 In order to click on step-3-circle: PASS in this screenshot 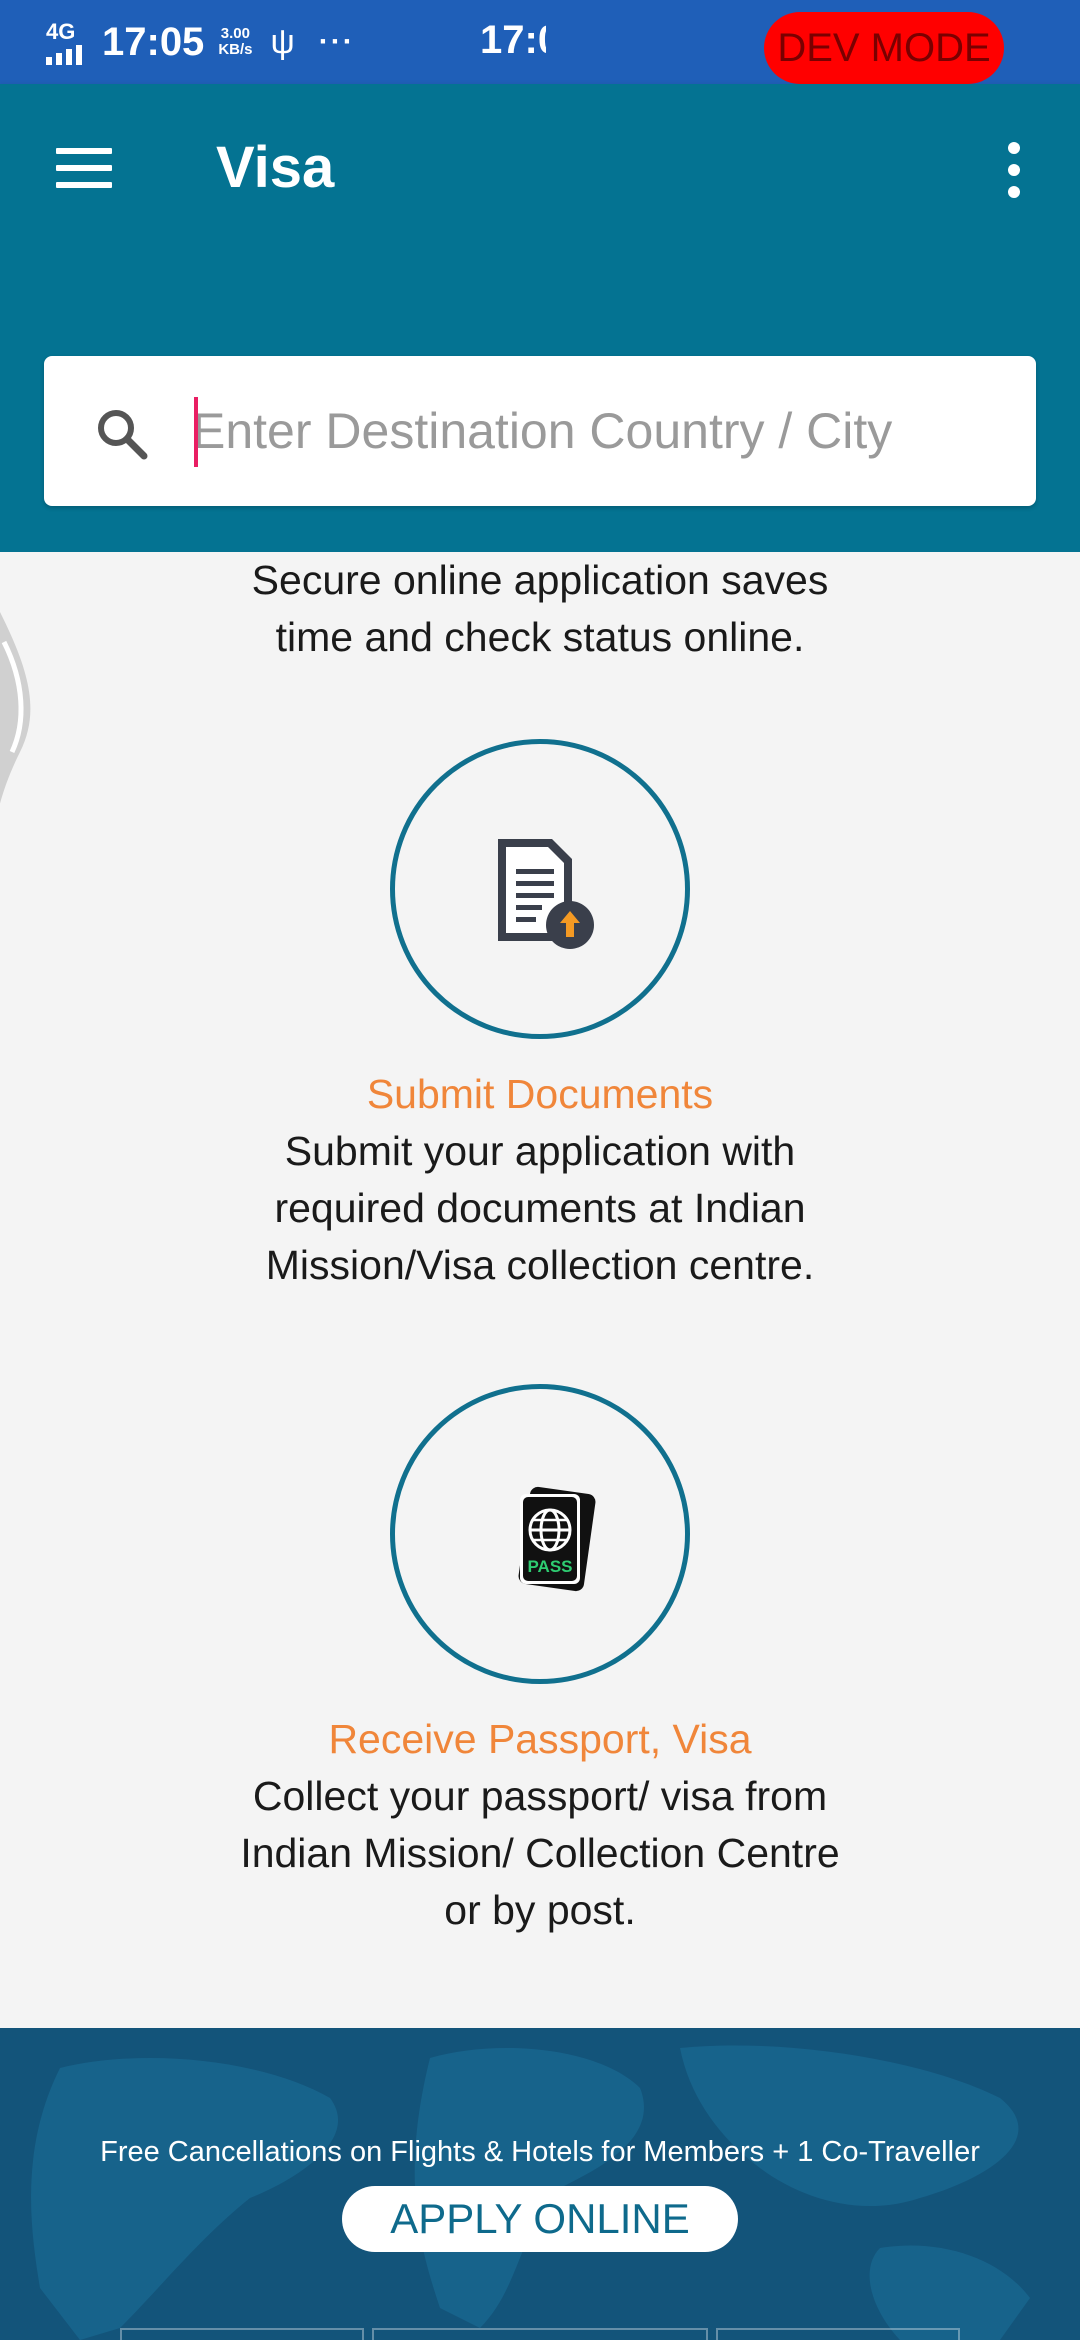, I will do `click(540, 1534)`.